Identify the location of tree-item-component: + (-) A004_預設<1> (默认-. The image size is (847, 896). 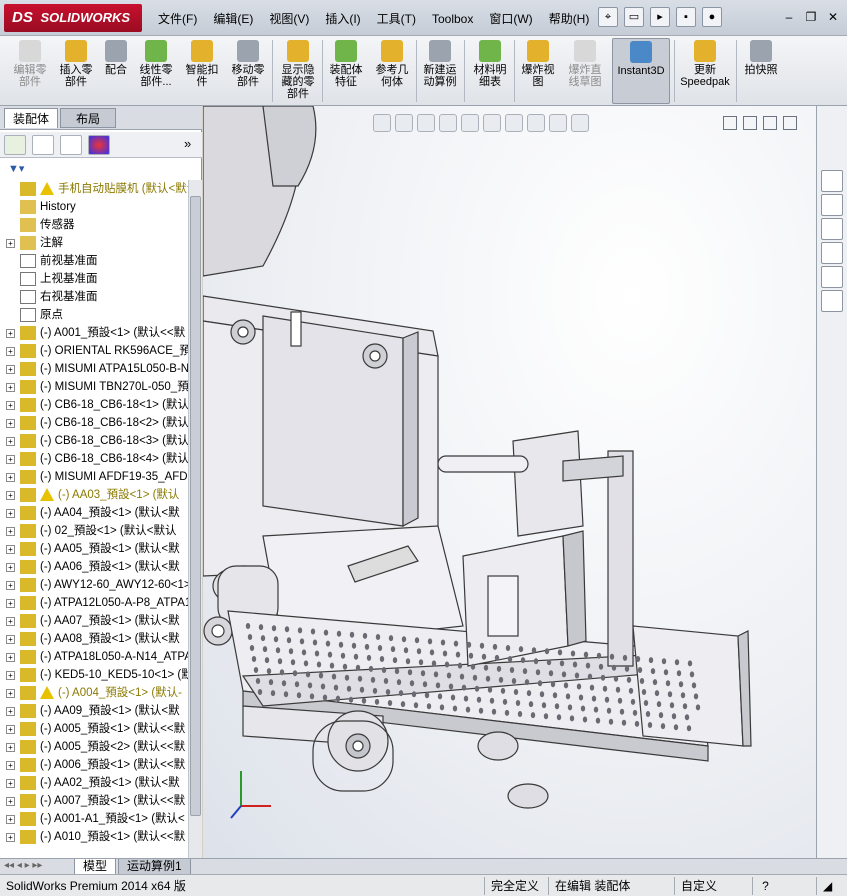
(95, 693).